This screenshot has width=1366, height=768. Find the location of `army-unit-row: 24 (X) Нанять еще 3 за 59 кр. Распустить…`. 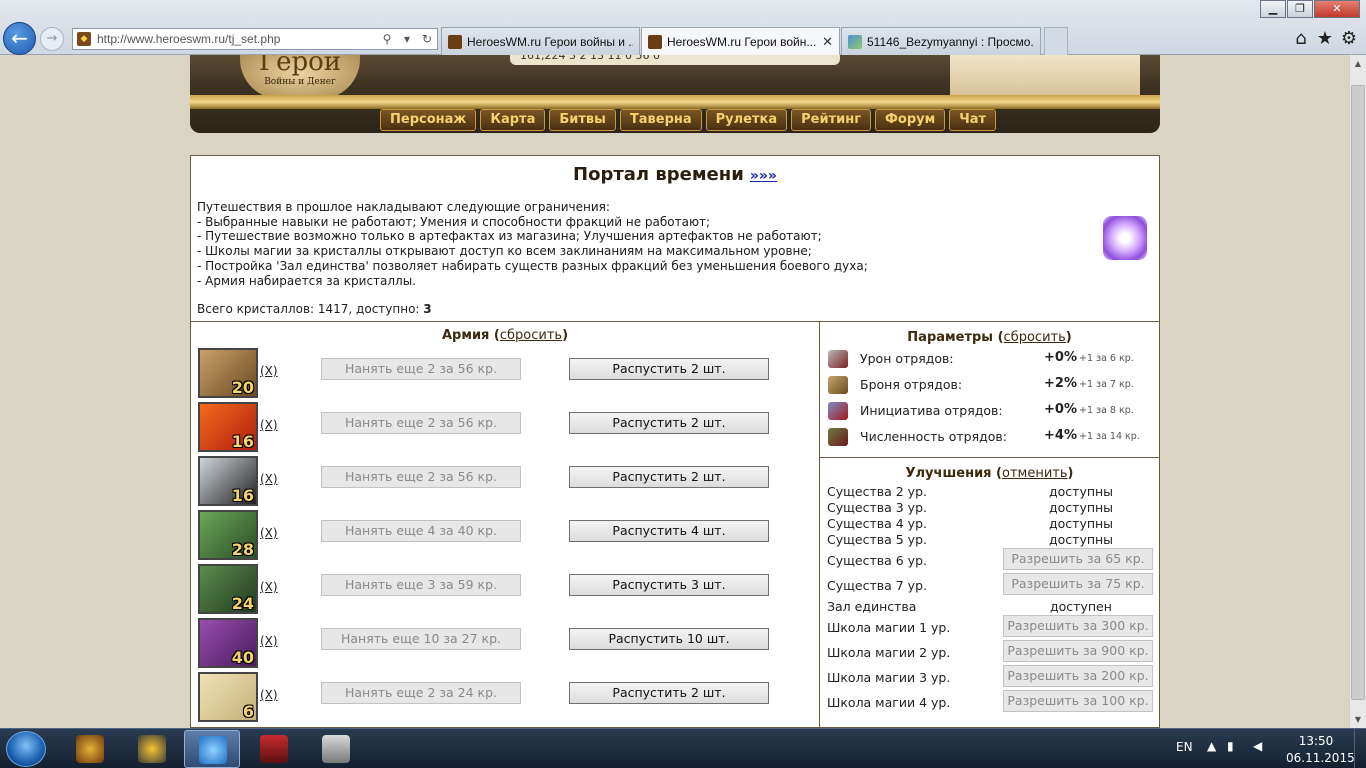

army-unit-row: 24 (X) Нанять еще 3 за 59 кр. Распустить… is located at coordinates (508, 589).